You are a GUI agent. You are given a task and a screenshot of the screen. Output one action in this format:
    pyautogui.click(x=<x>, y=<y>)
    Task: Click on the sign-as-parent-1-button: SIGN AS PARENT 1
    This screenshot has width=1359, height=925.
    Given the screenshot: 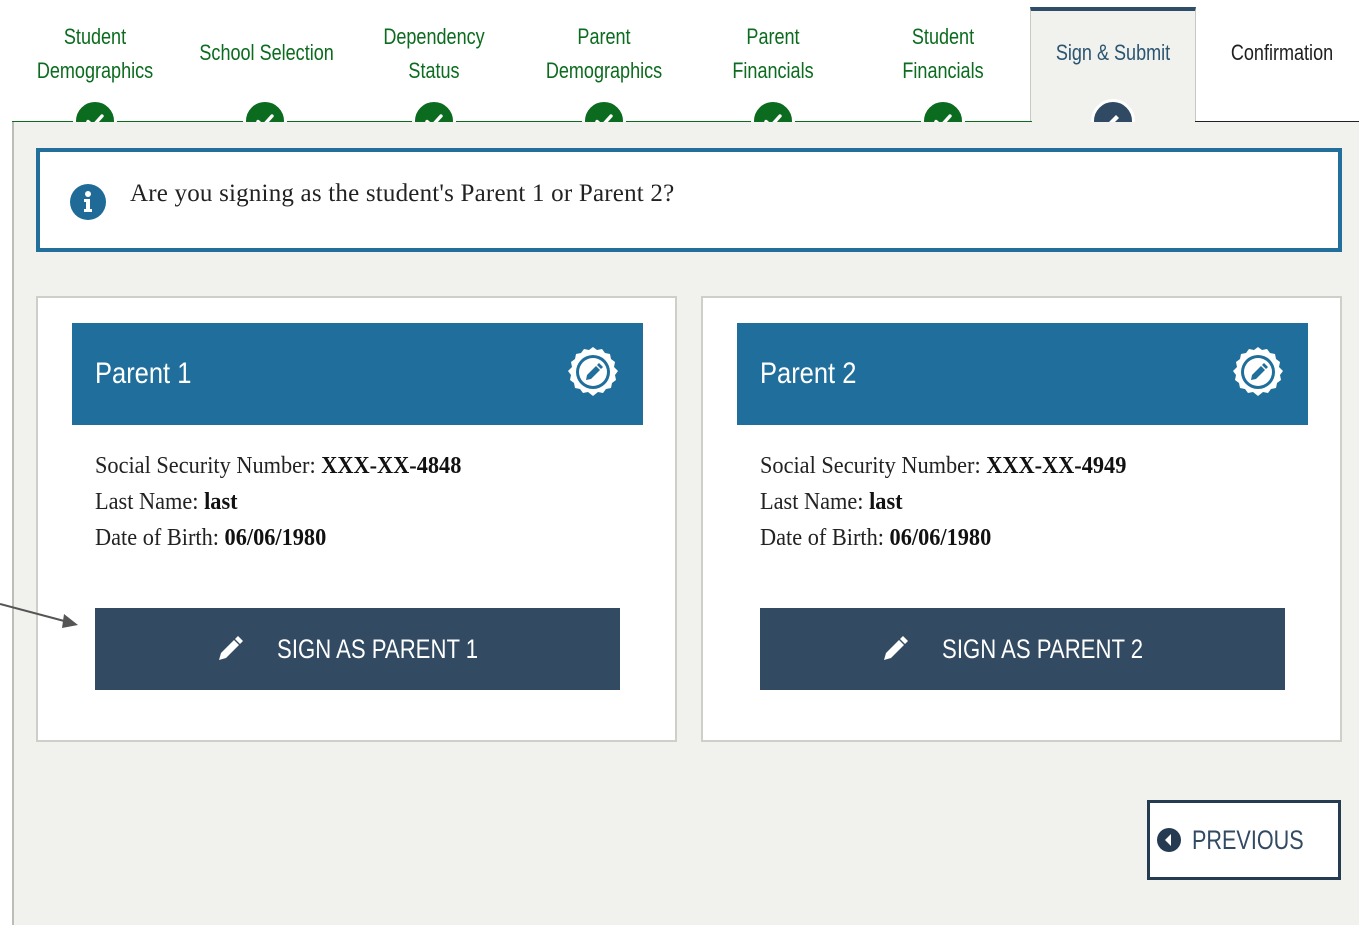 What is the action you would take?
    pyautogui.click(x=357, y=649)
    